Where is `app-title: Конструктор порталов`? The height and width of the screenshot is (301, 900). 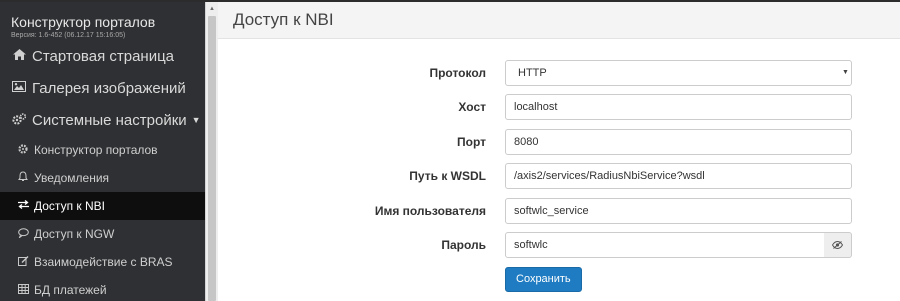 app-title: Конструктор порталов is located at coordinates (83, 22).